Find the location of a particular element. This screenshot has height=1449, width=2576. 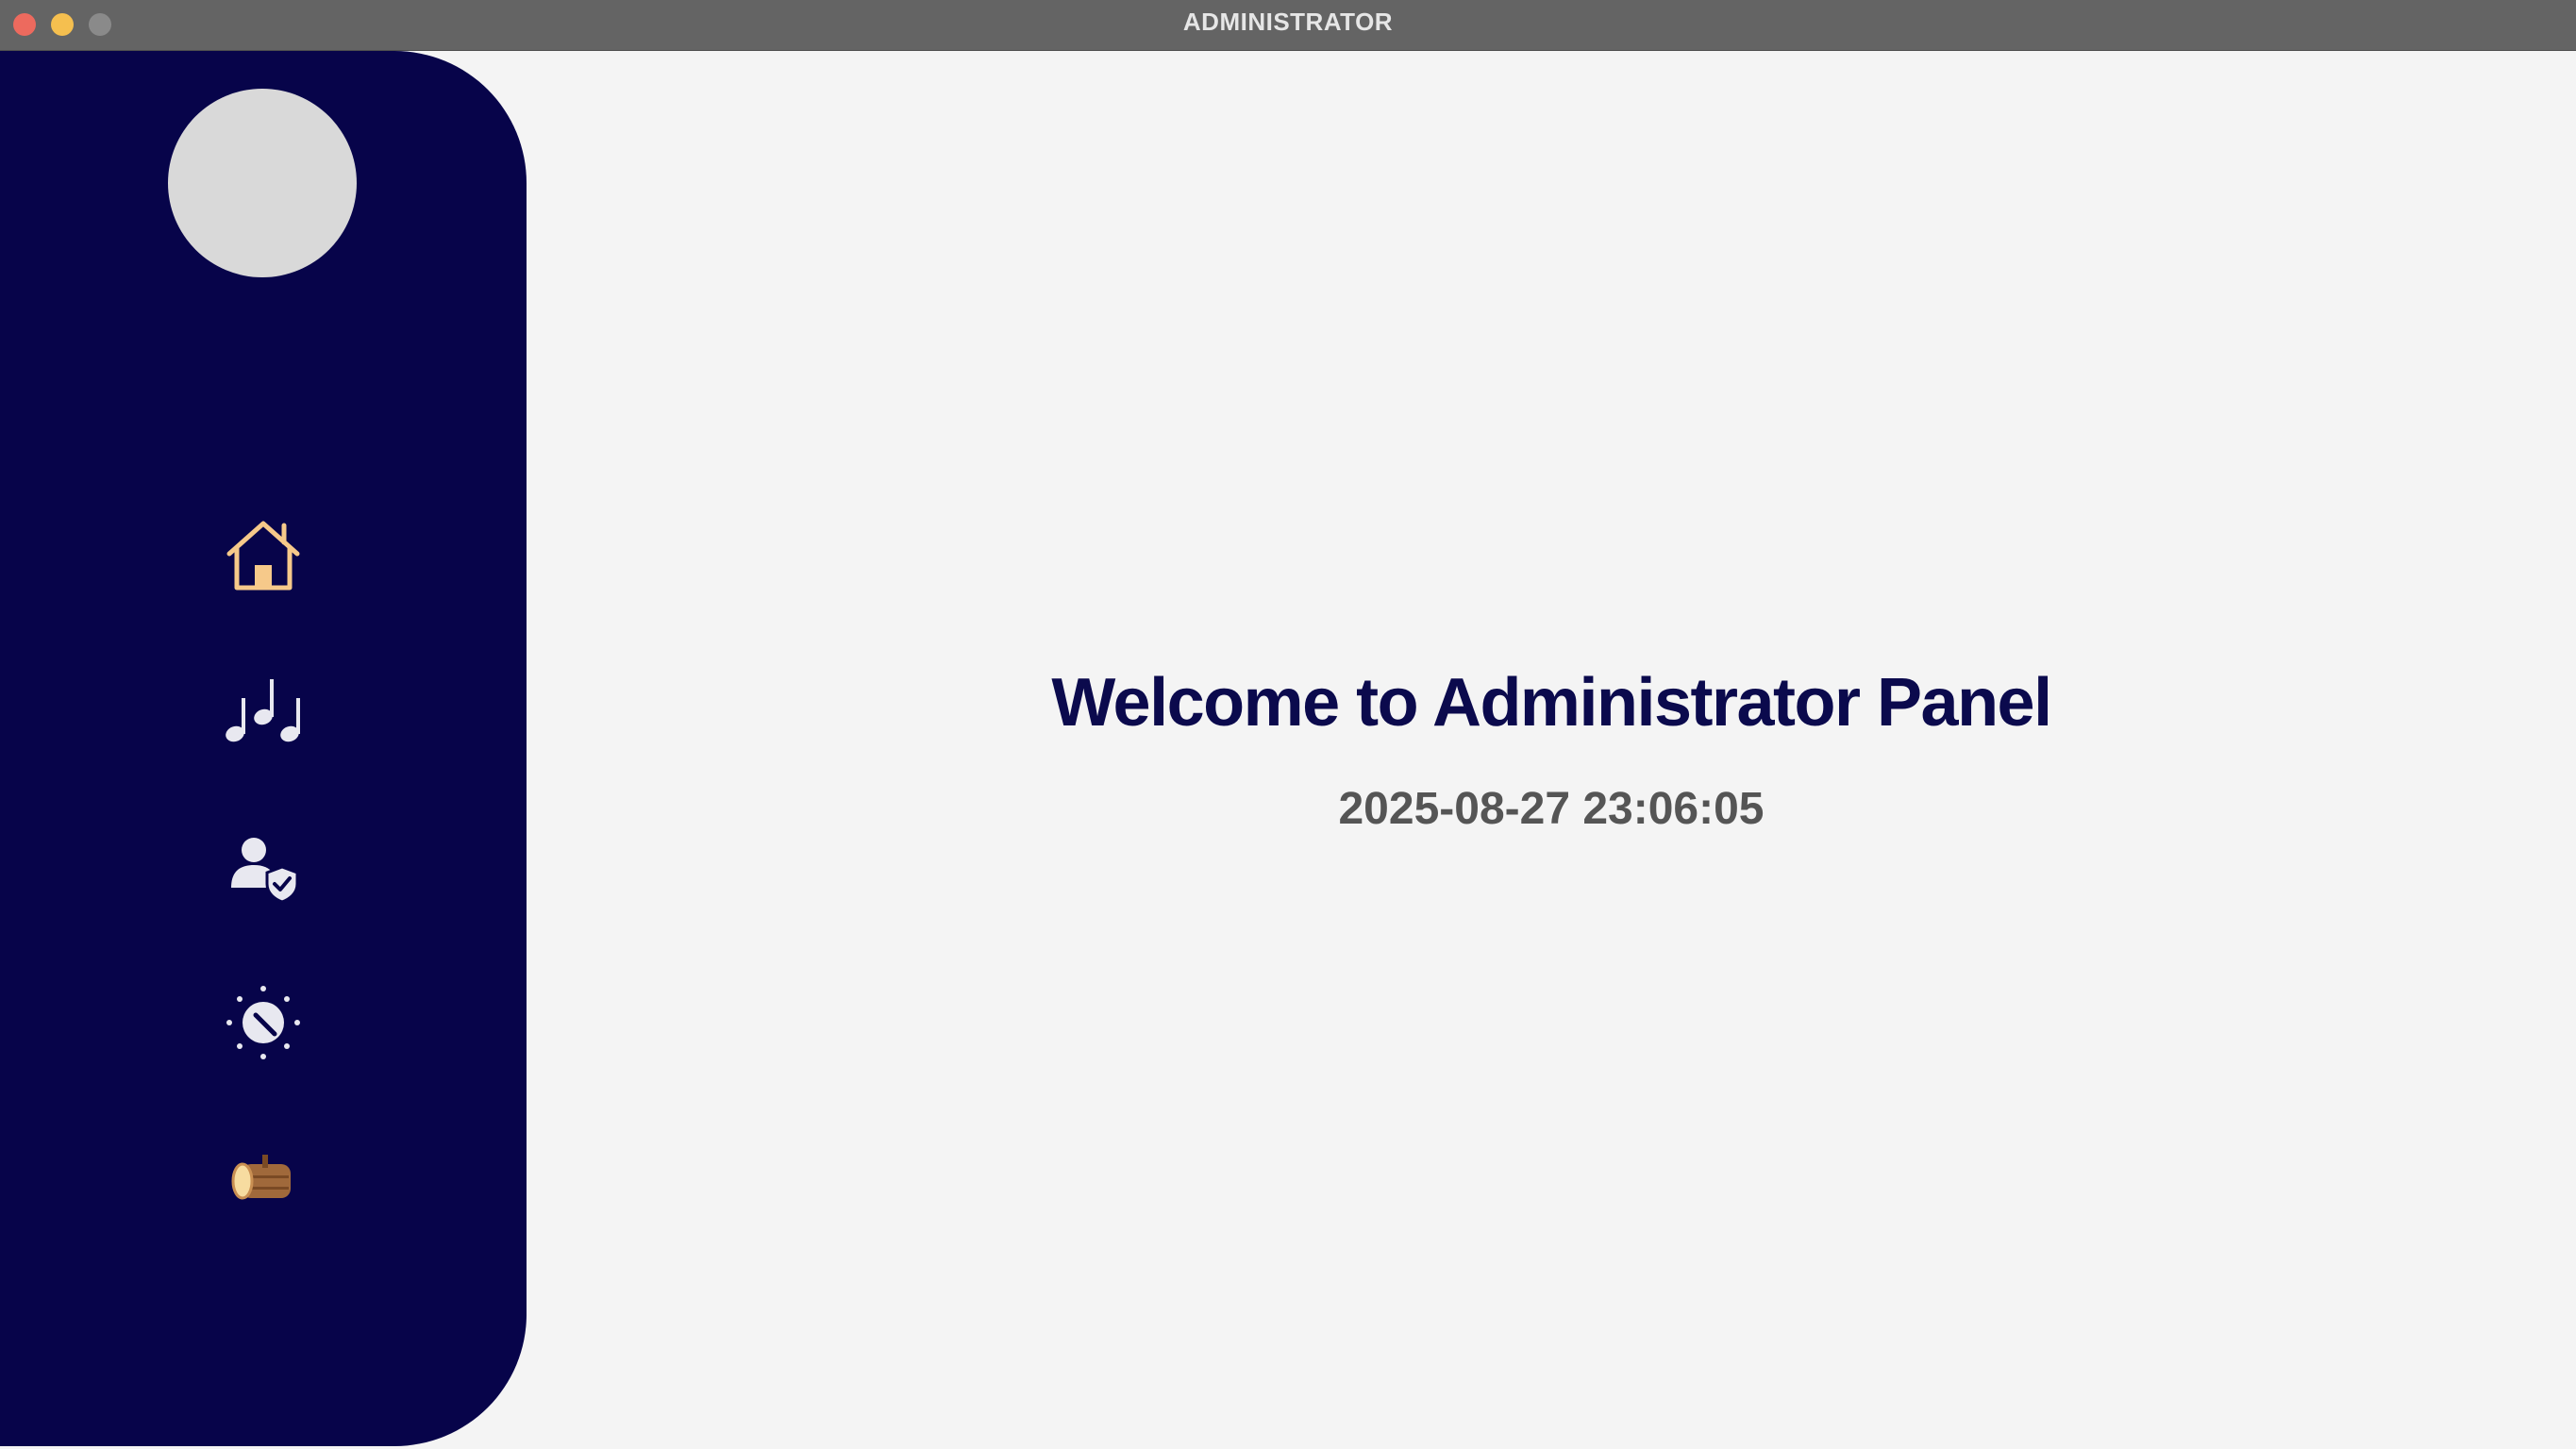

sidebar-item-logs is located at coordinates (263, 1178).